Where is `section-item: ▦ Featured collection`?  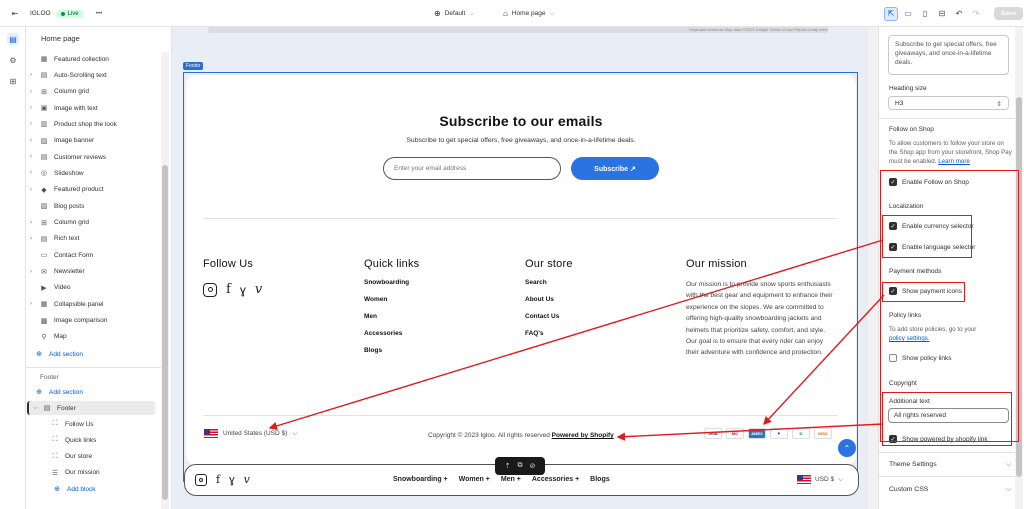 section-item: ▦ Featured collection is located at coordinates (92, 59).